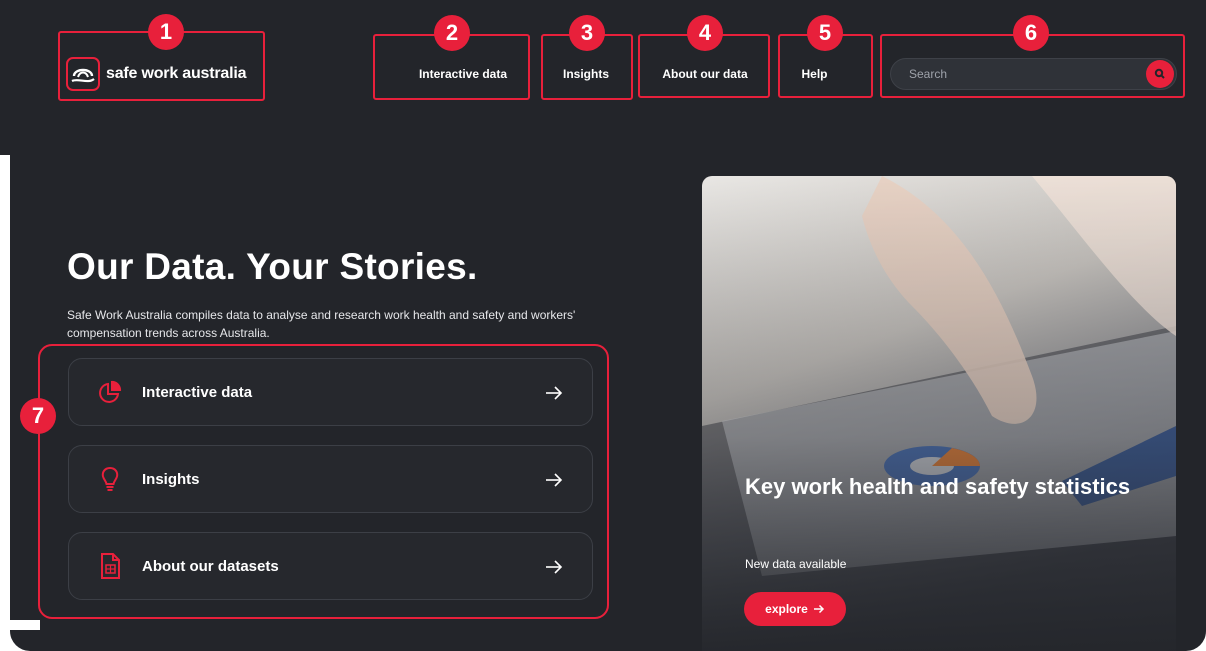  Describe the element at coordinates (938, 486) in the screenshot. I see `promo-title: Key work health and safety statistics` at that location.